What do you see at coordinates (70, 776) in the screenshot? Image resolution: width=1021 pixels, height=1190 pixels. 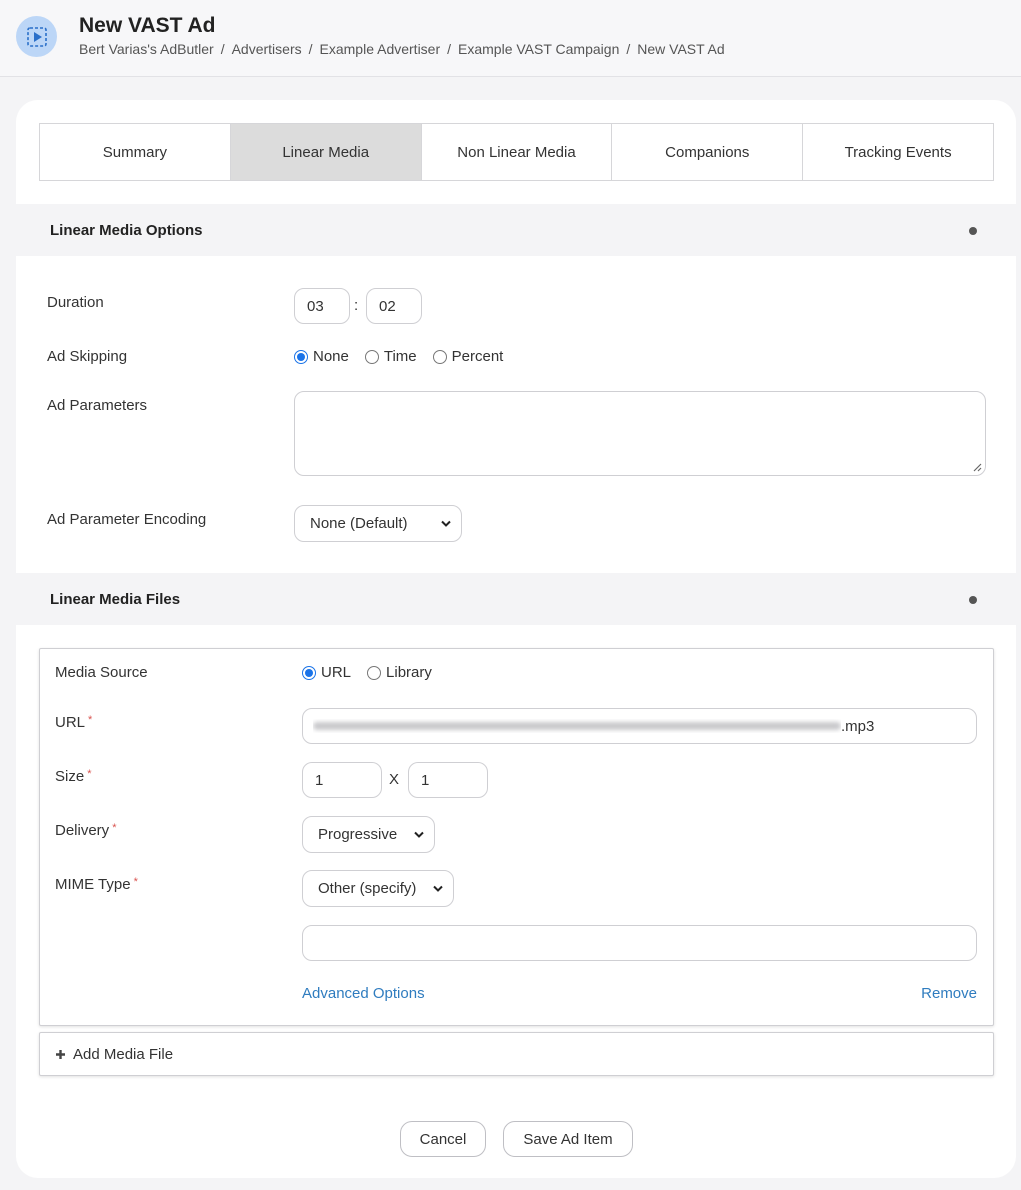 I see `label-text: Size` at bounding box center [70, 776].